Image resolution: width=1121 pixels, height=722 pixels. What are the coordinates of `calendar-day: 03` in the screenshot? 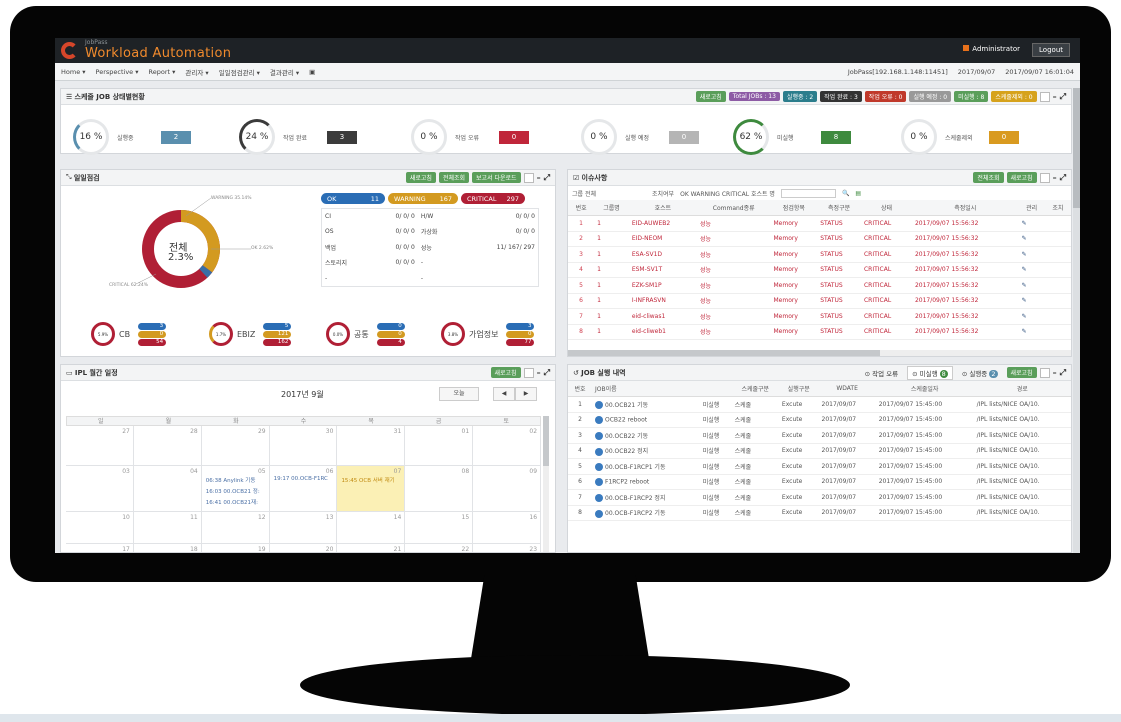 It's located at (100, 489).